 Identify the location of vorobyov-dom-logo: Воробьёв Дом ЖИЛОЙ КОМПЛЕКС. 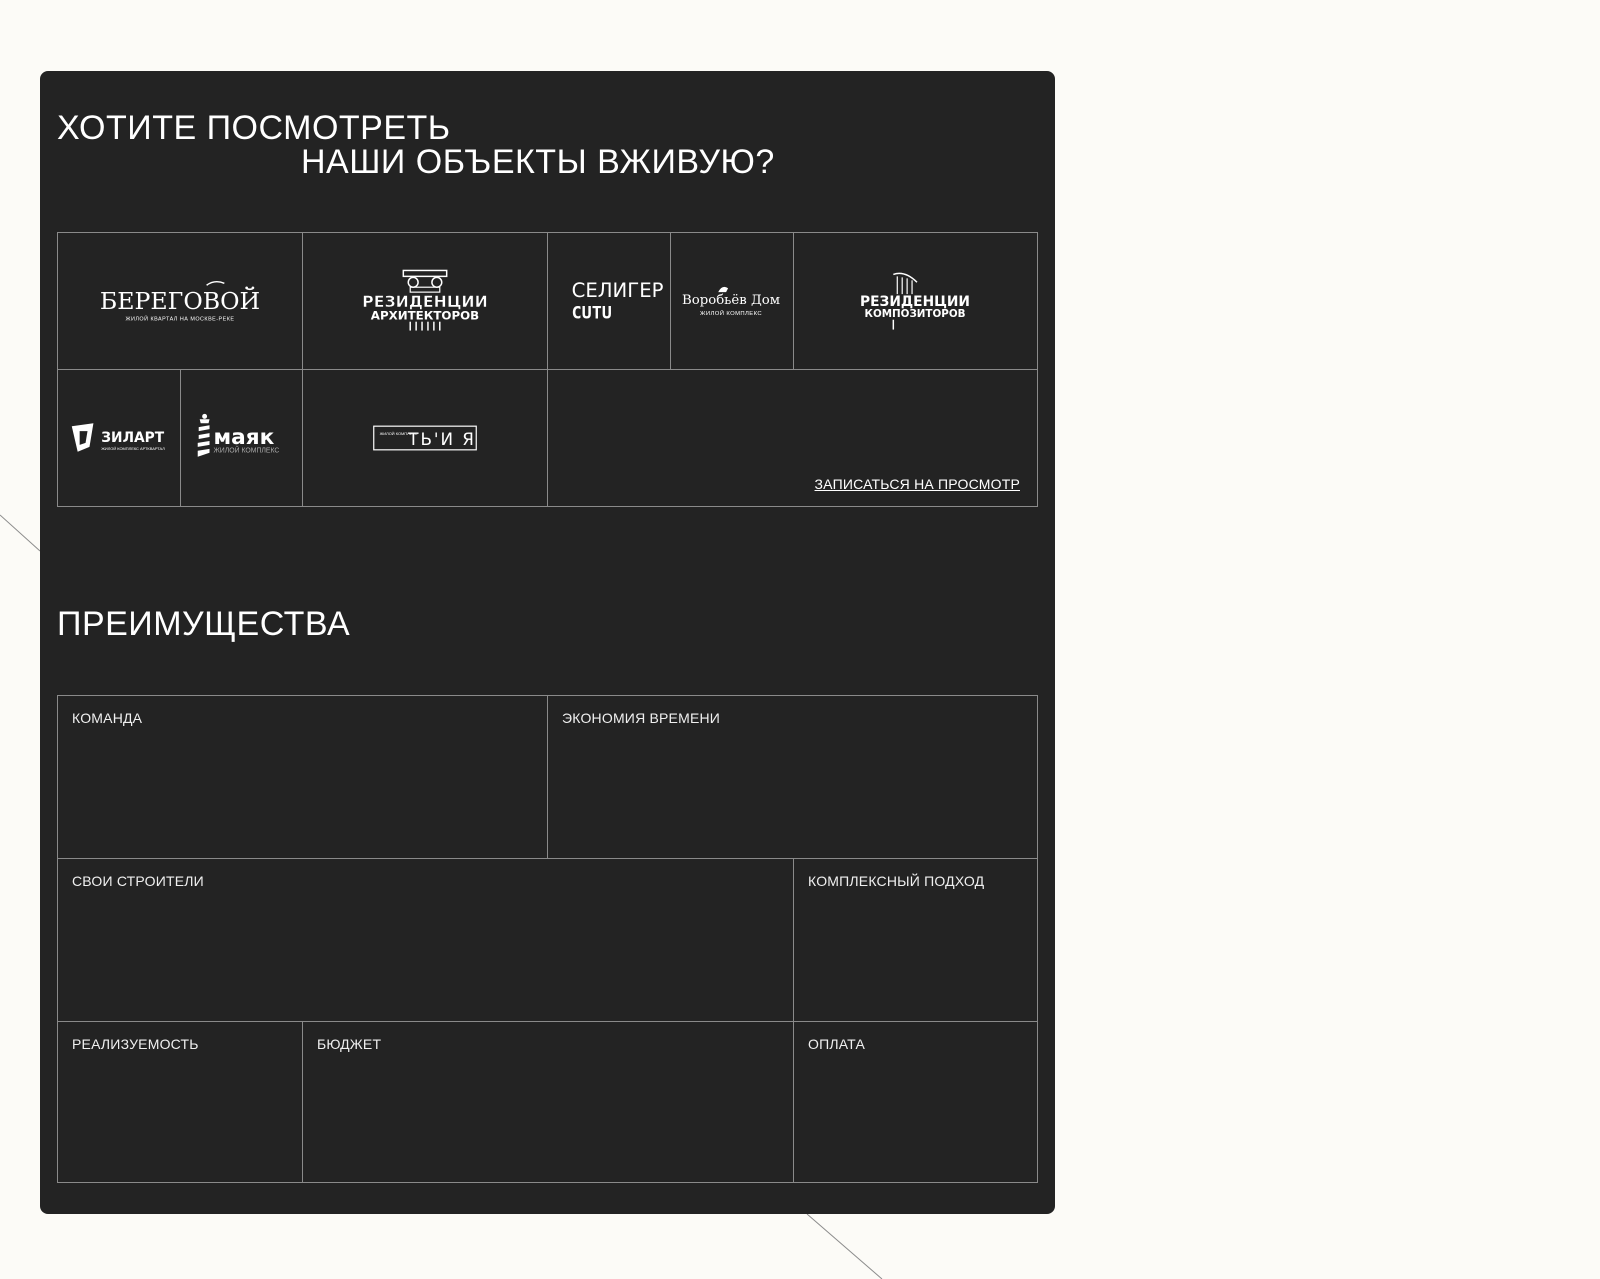
(731, 301).